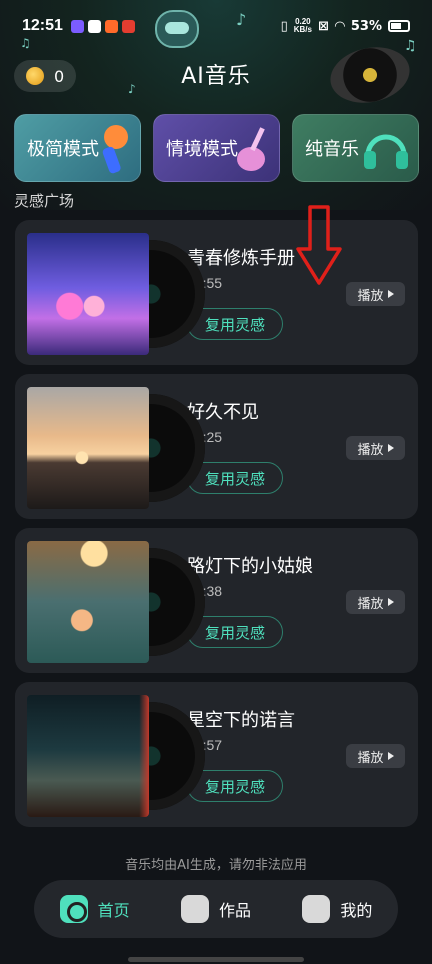 The height and width of the screenshot is (964, 432). I want to click on mode-pure-music-button: 纯音乐, so click(355, 148).